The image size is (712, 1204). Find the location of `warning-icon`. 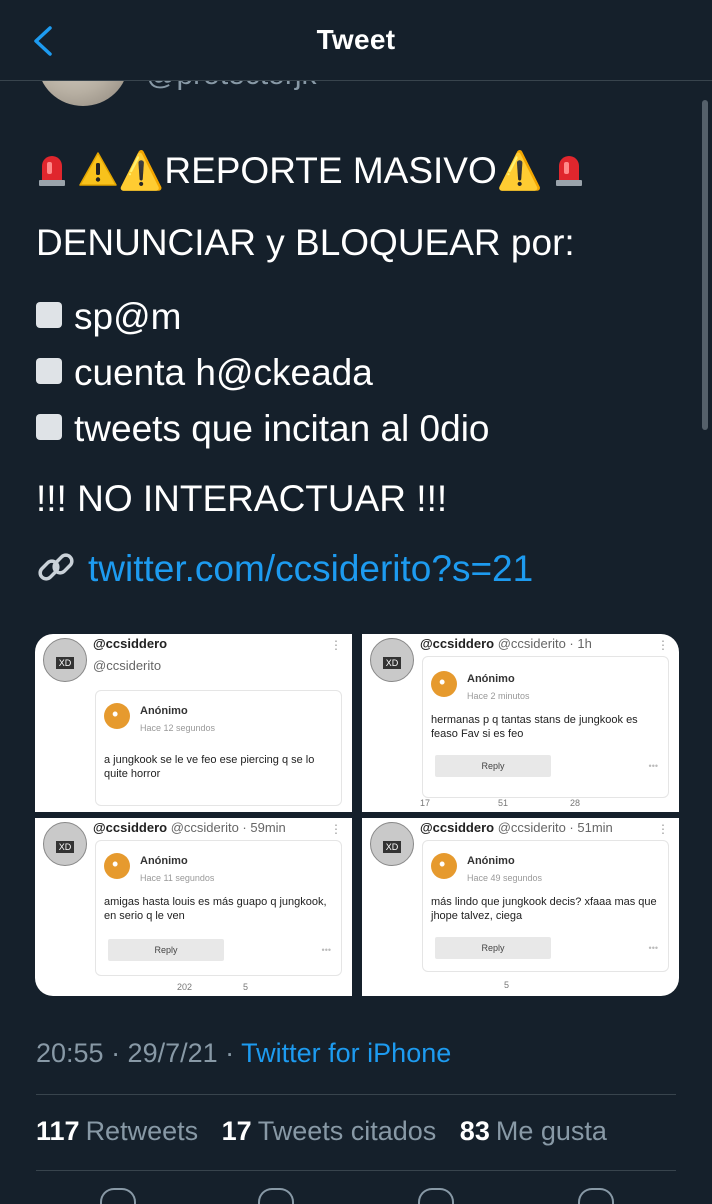

warning-icon is located at coordinates (98, 169).